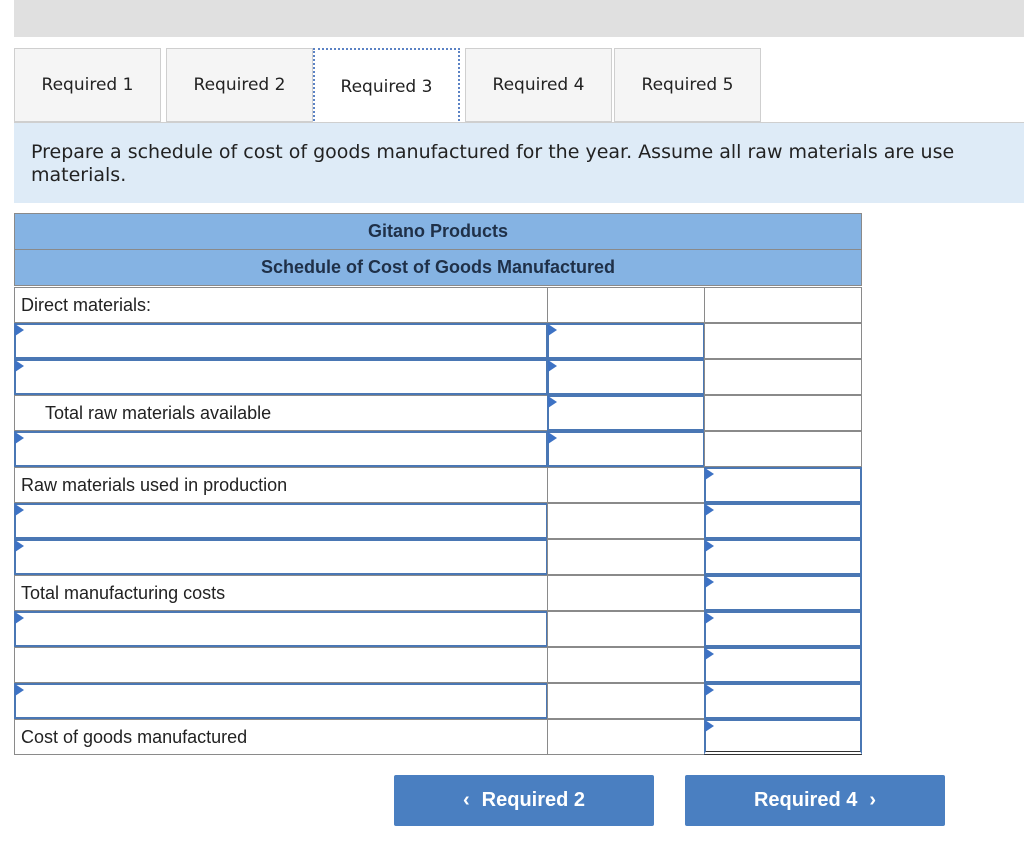 This screenshot has width=1024, height=847. I want to click on total-manufacturing-costs-label: Total manufacturing costs, so click(281, 593).